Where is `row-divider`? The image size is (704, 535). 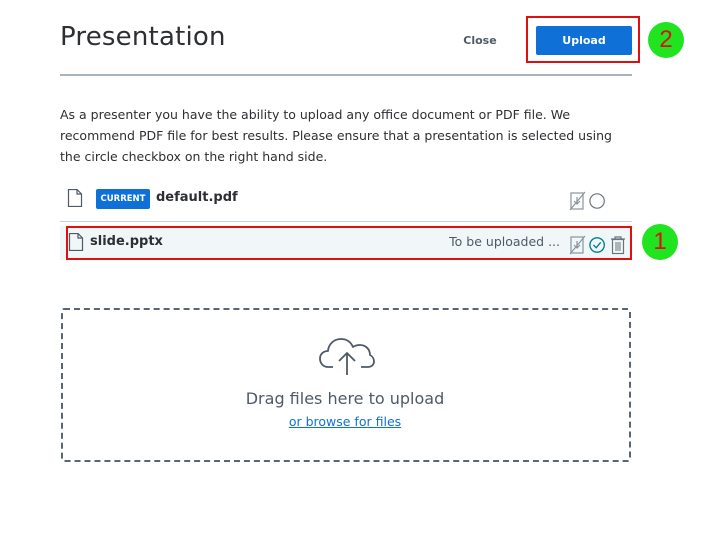 row-divider is located at coordinates (346, 221).